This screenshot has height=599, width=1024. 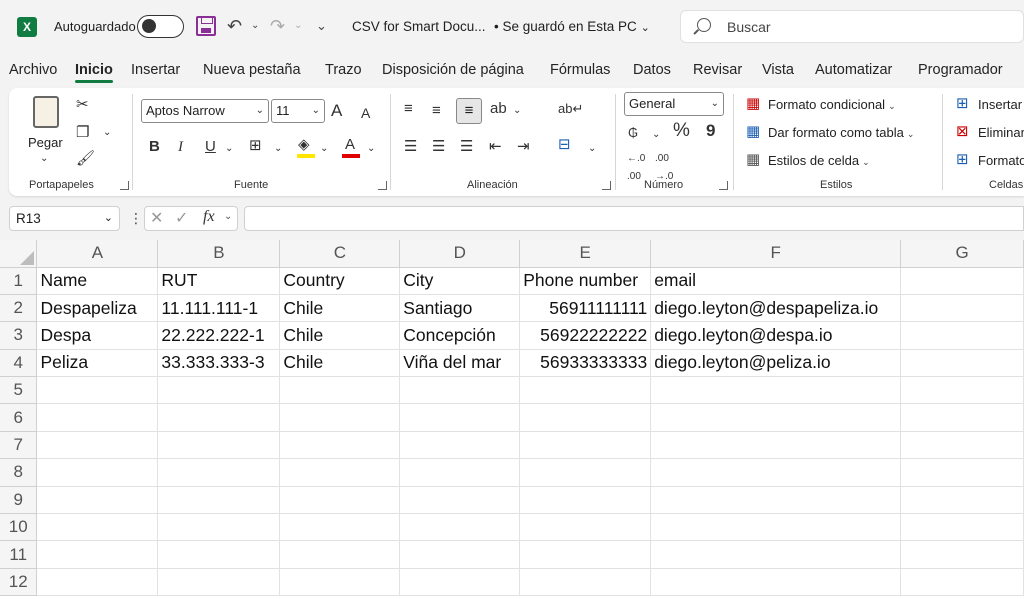 What do you see at coordinates (585, 363) in the screenshot?
I see `cell-e4: 56933333333` at bounding box center [585, 363].